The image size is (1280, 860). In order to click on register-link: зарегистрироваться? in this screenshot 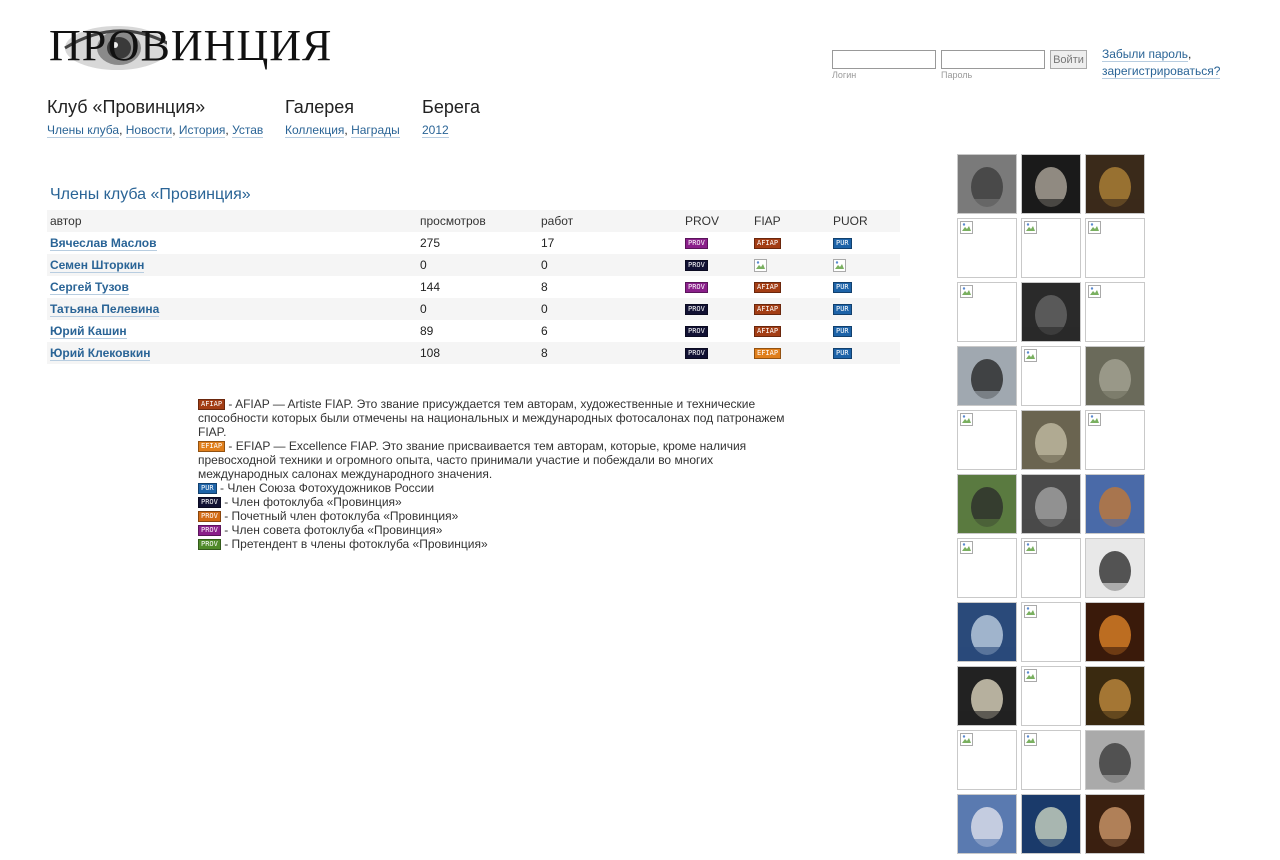, I will do `click(1161, 71)`.